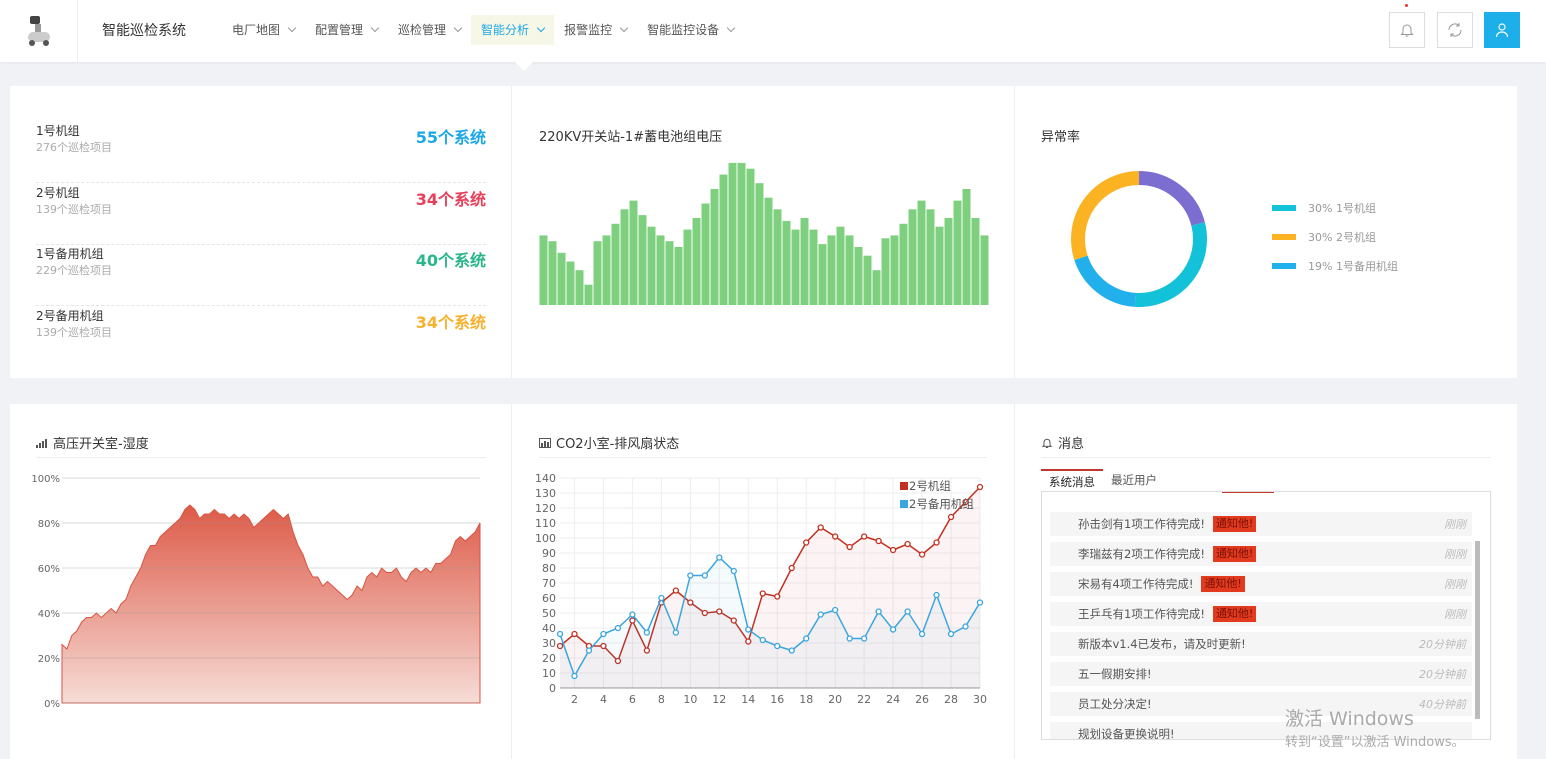 The image size is (1546, 759). What do you see at coordinates (1126, 733) in the screenshot?
I see `message-text: 规划设备更换说明!` at bounding box center [1126, 733].